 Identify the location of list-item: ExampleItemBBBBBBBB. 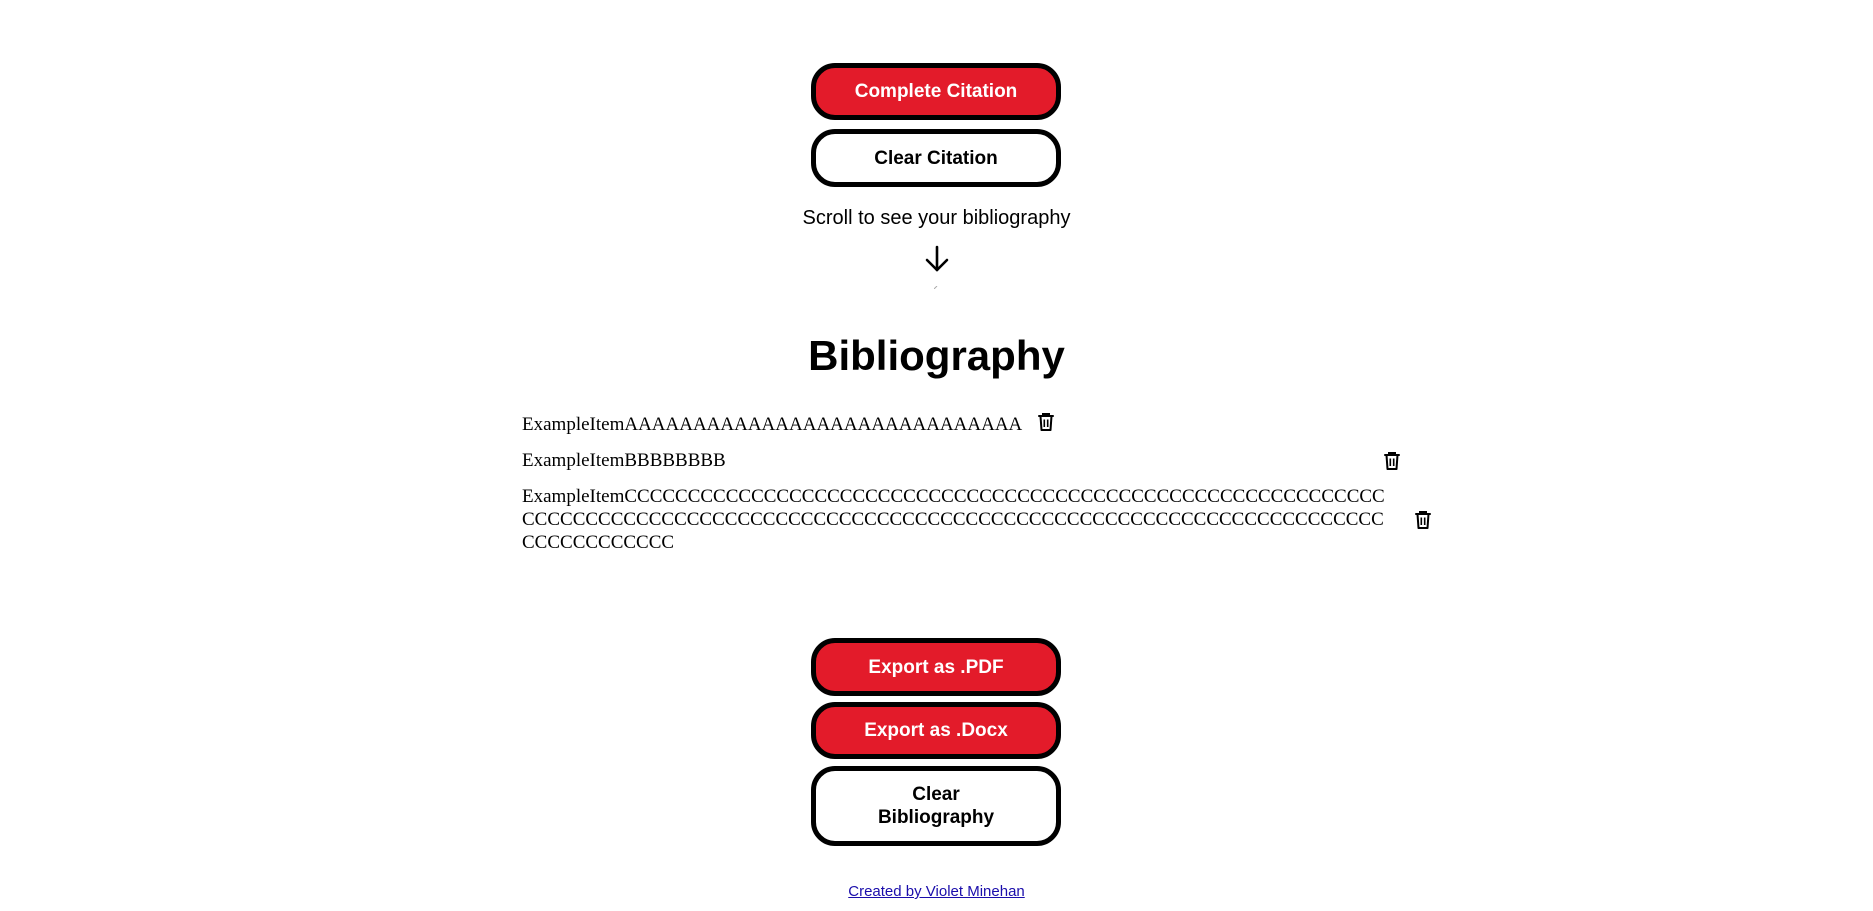
(962, 460).